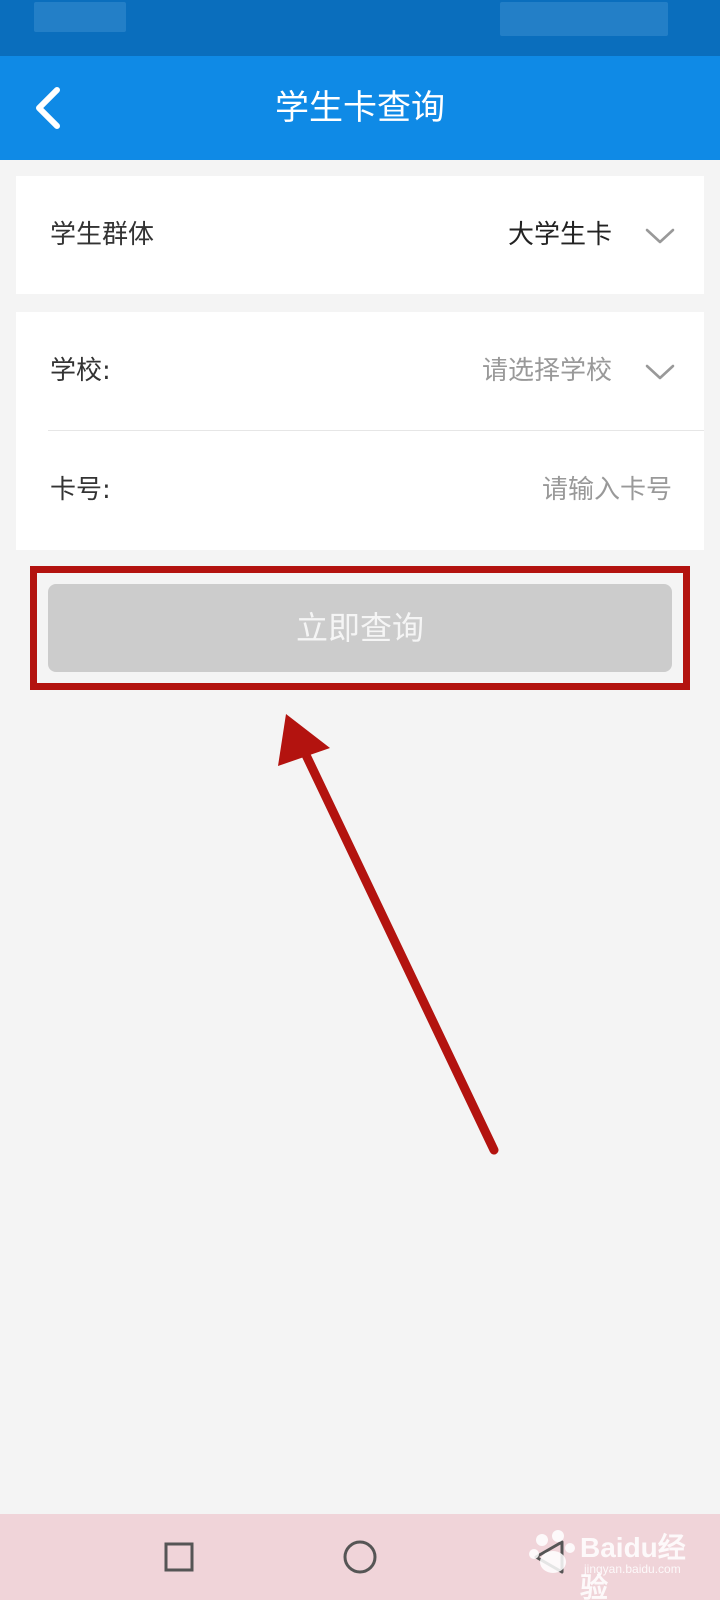  I want to click on system-nav-bar: Baidu经验 jingyan.baidu.com, so click(360, 1557).